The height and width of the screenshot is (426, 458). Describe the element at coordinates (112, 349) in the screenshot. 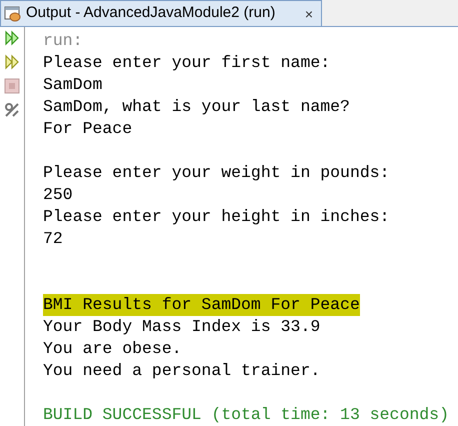

I see `console-line: You are obese.` at that location.